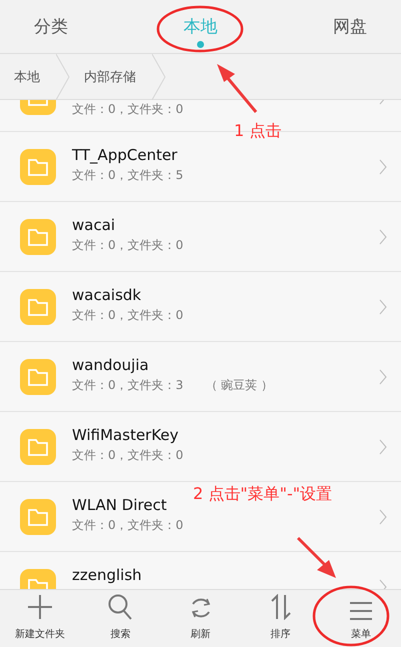 The image size is (401, 647). I want to click on toolbar-button: 排序, so click(280, 618).